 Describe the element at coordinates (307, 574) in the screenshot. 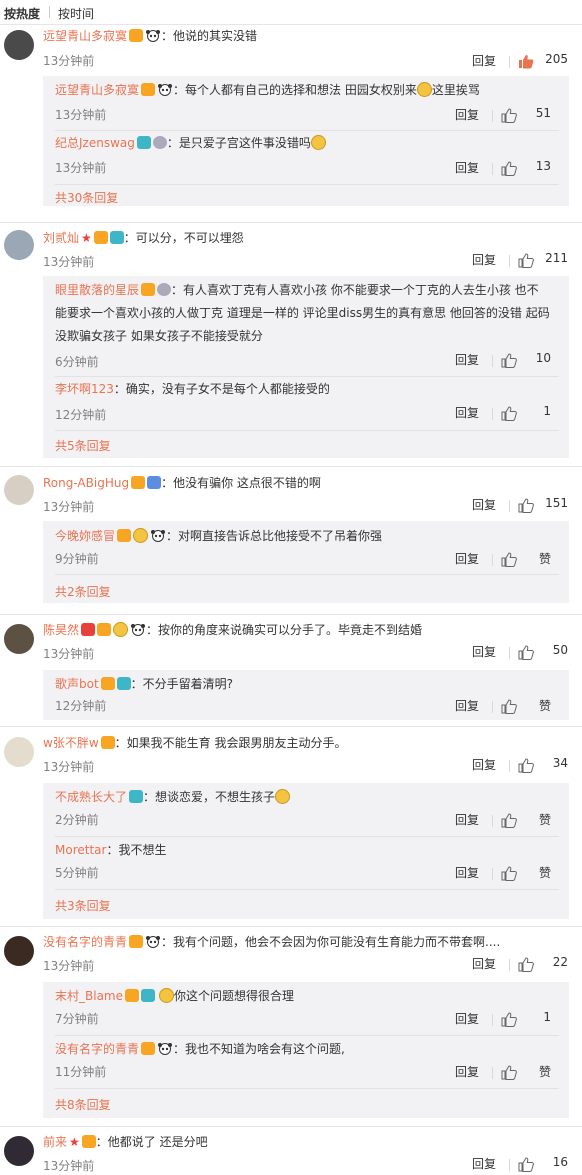

I see `reply-divider` at that location.